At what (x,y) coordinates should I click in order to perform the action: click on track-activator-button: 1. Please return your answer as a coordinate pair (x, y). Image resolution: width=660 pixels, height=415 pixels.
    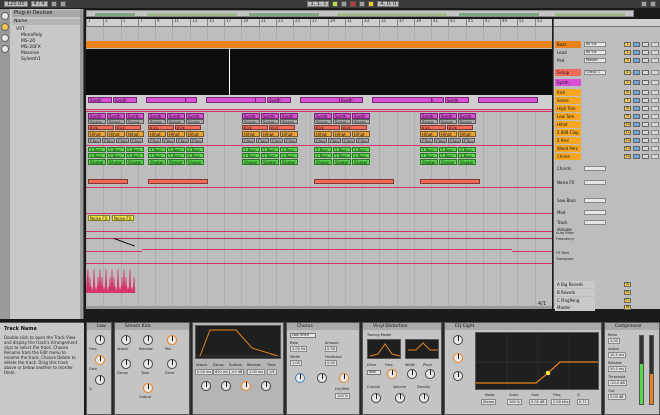
    Looking at the image, I should click on (627, 44).